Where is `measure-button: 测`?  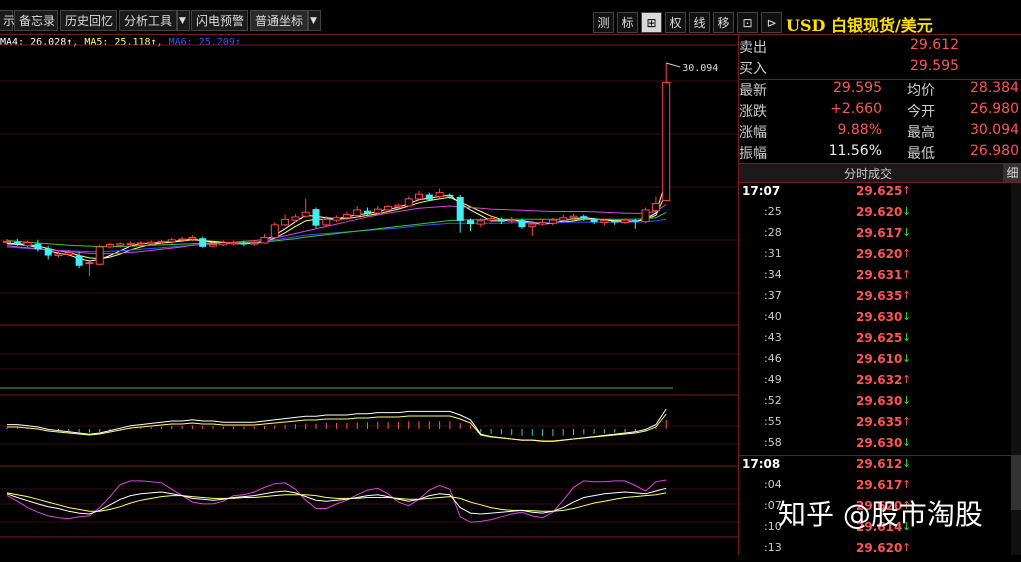 measure-button: 测 is located at coordinates (603, 22).